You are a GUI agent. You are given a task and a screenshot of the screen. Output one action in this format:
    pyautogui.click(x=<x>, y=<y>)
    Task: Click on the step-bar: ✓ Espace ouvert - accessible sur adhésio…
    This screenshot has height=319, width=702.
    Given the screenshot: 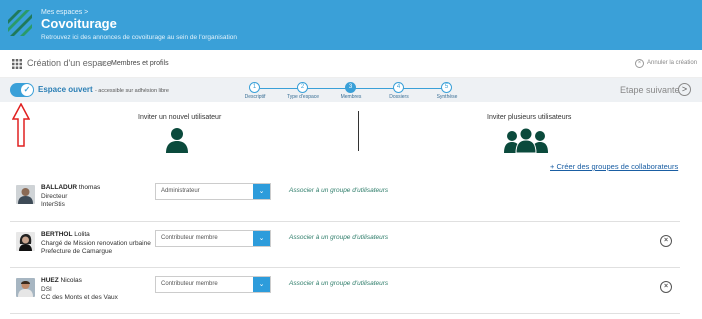 What is the action you would take?
    pyautogui.click(x=351, y=90)
    